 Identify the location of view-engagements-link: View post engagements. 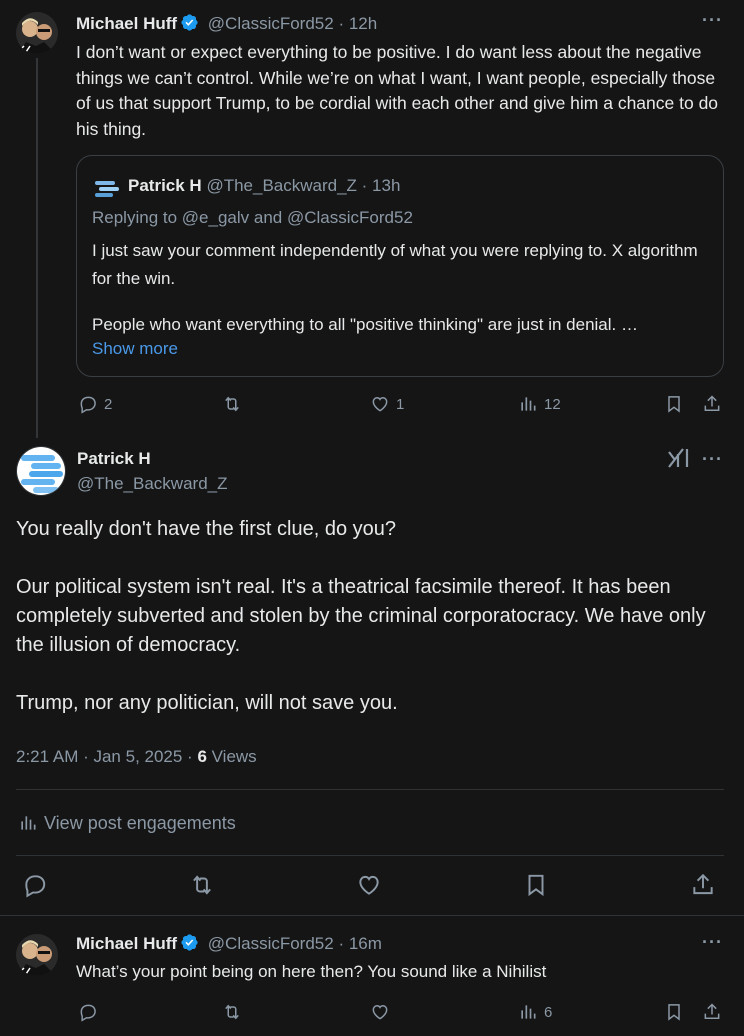
(127, 823).